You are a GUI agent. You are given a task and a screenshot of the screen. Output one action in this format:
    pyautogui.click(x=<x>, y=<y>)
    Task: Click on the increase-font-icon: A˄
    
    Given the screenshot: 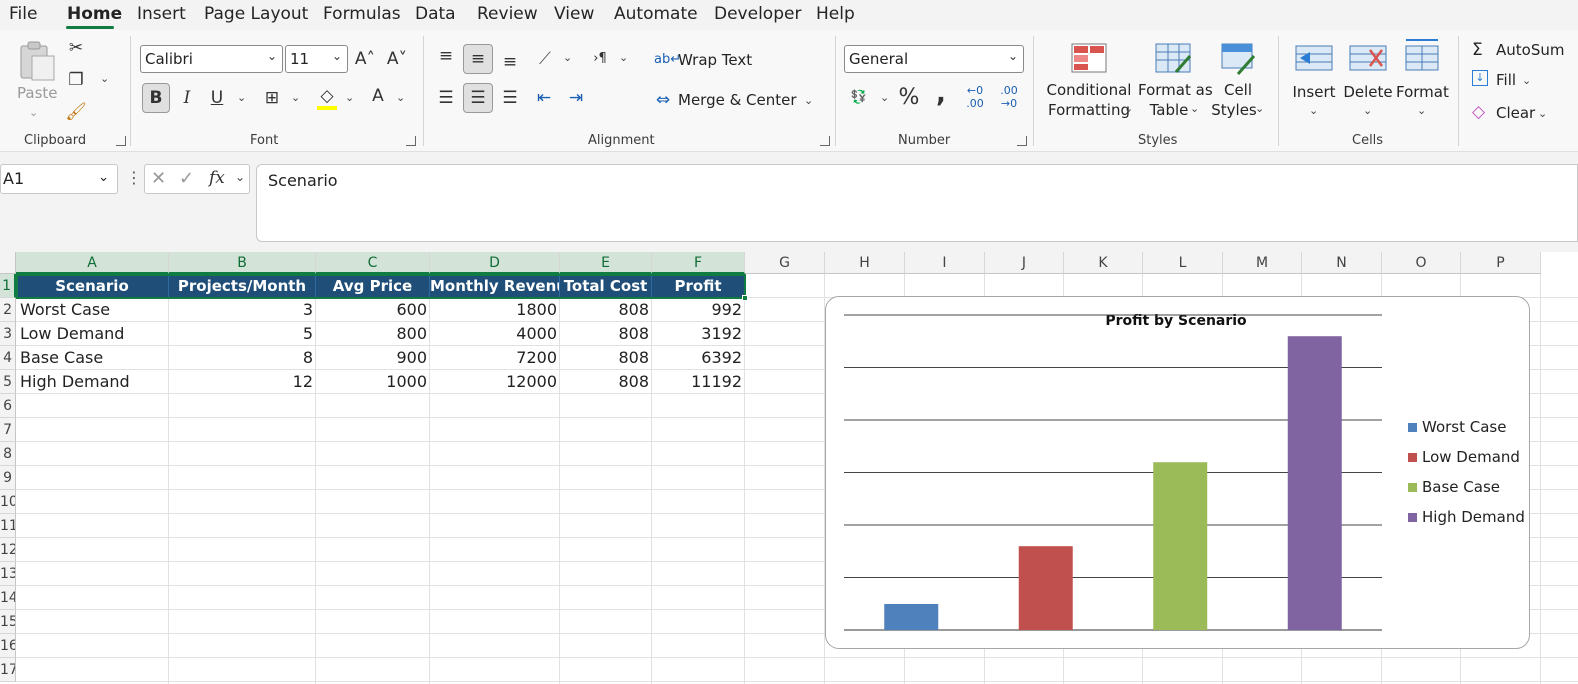 What is the action you would take?
    pyautogui.click(x=365, y=59)
    